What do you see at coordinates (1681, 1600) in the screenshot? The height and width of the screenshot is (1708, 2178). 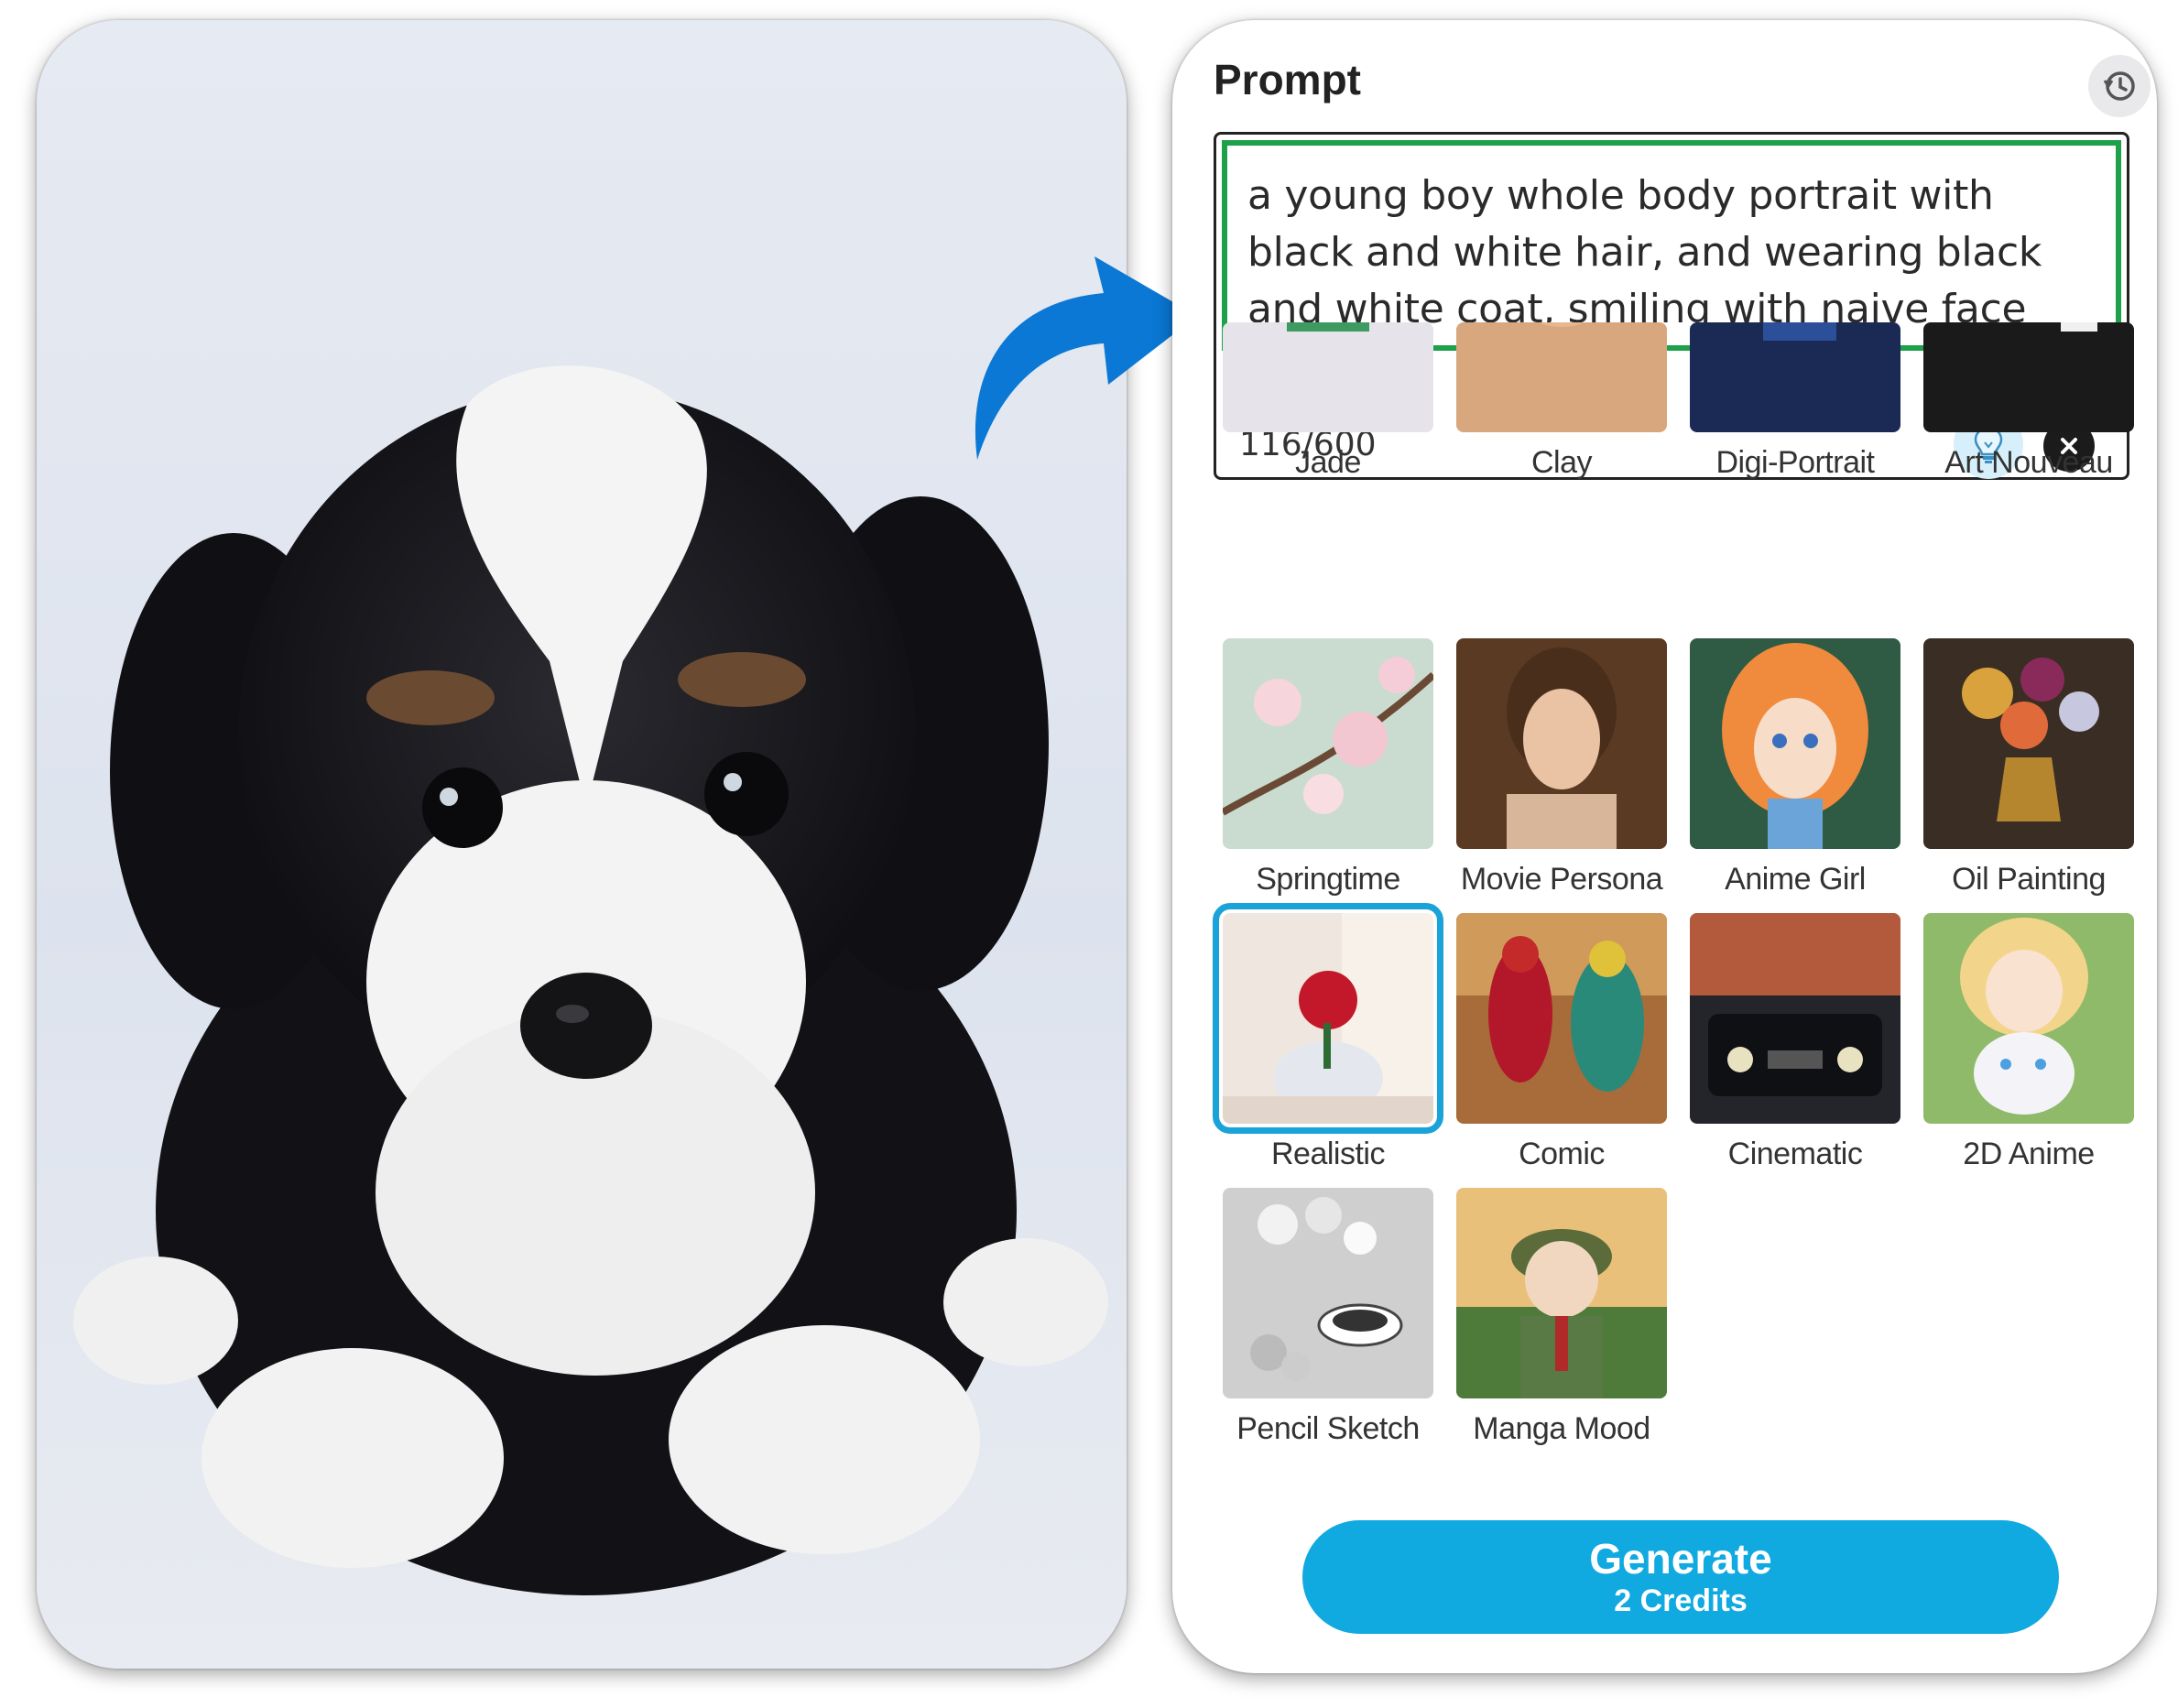 I see `credits-label: 2 Credits` at bounding box center [1681, 1600].